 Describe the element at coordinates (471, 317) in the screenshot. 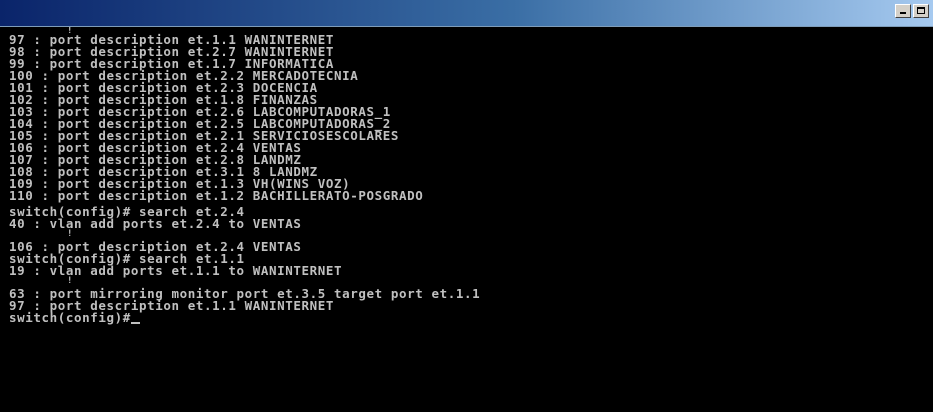

I see `command-prompt: switch(config)#` at that location.